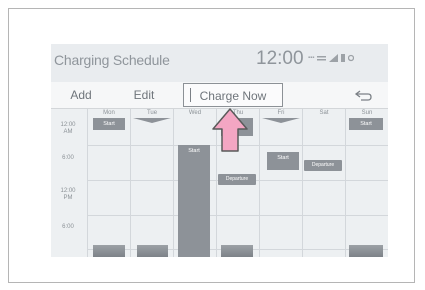 Image resolution: width=425 pixels, height=290 pixels. I want to click on charge-end-marker-fri, so click(281, 120).